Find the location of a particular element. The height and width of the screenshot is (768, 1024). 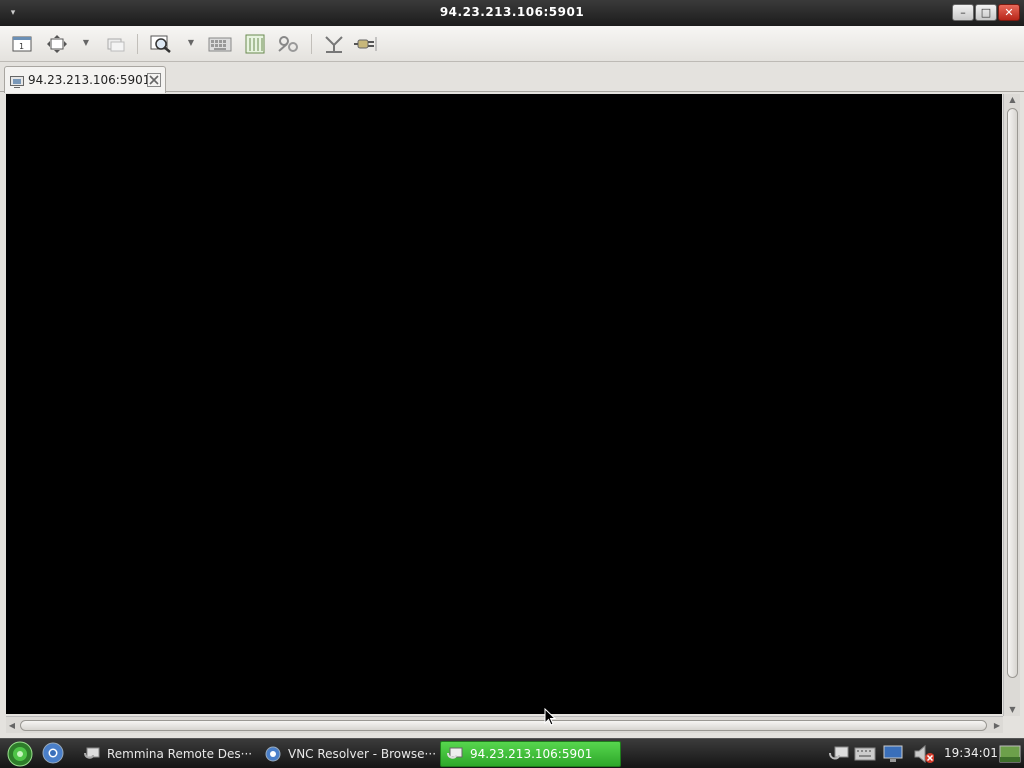

maximize-button: □ is located at coordinates (986, 12).